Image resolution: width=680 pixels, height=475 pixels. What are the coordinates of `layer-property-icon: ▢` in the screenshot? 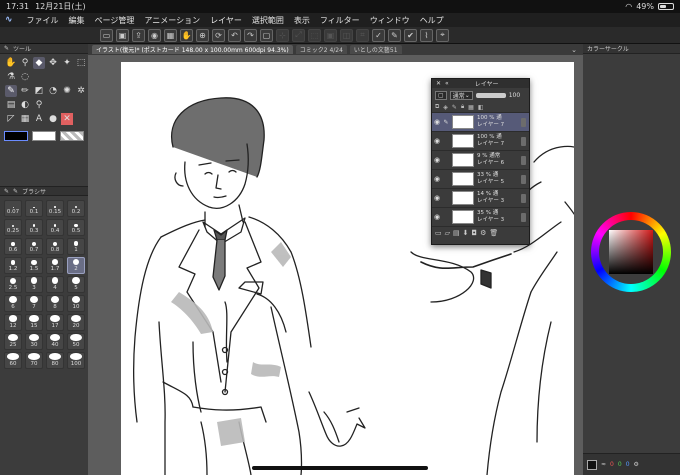 It's located at (441, 95).